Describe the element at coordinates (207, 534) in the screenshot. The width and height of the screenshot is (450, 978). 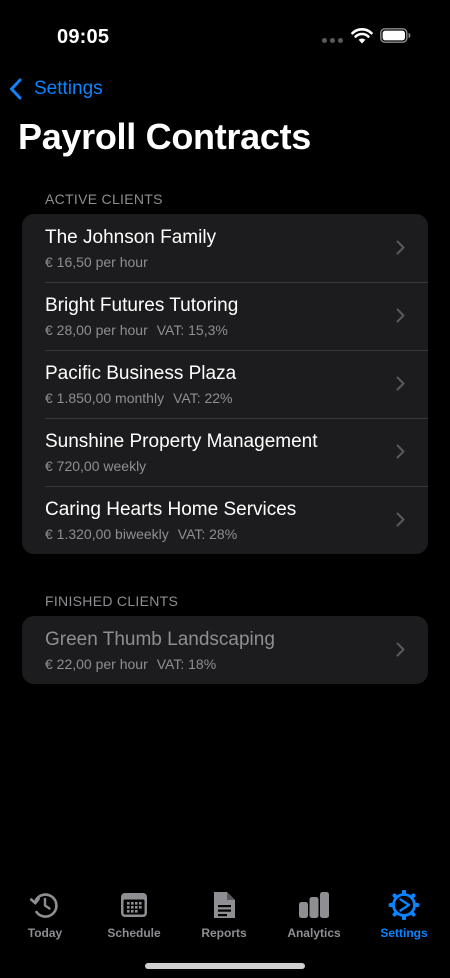
I see `client-vat: VAT: 28%` at that location.